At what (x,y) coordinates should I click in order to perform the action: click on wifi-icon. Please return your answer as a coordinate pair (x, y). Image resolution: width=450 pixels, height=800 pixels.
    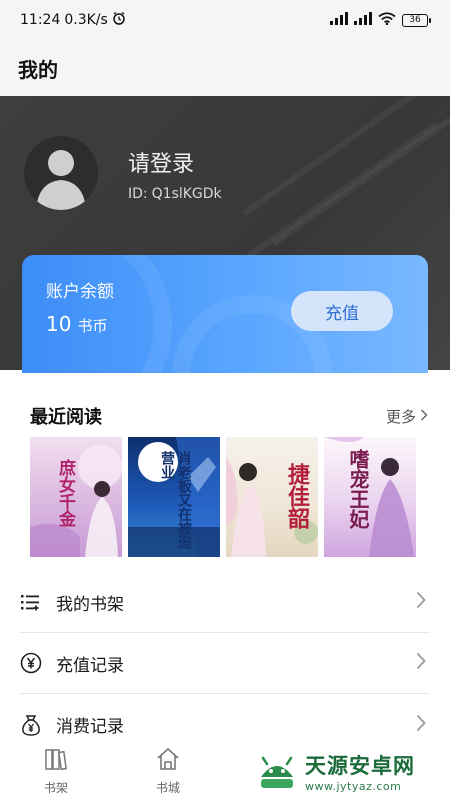
    Looking at the image, I should click on (387, 20).